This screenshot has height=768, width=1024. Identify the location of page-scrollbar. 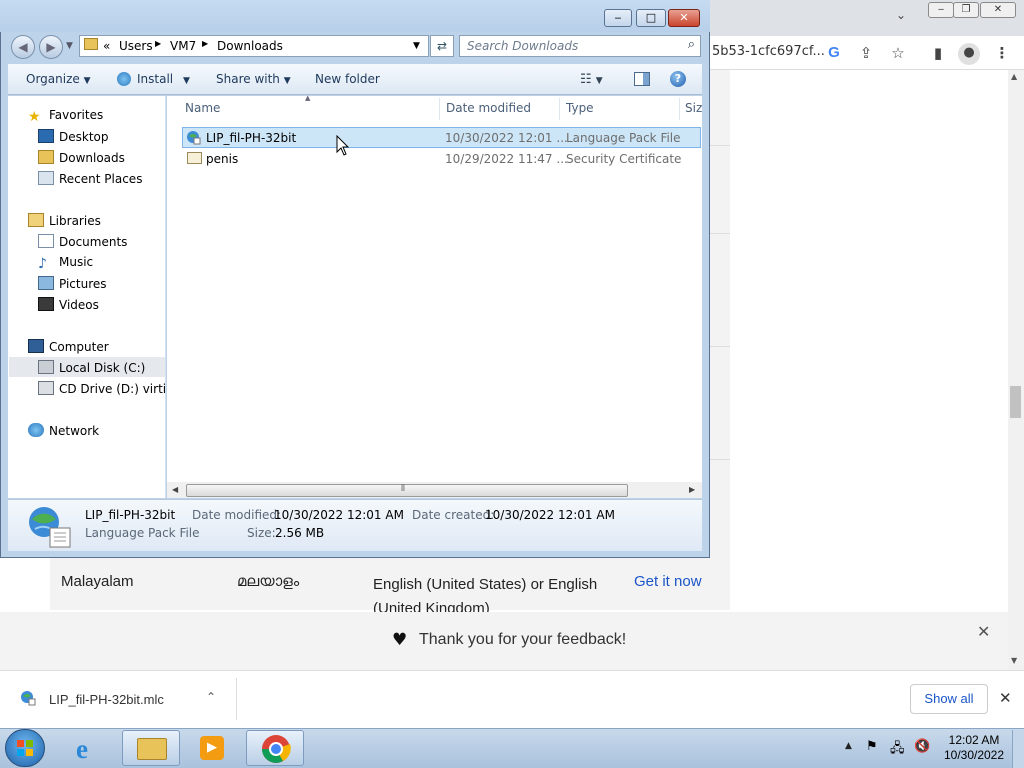
(1016, 370).